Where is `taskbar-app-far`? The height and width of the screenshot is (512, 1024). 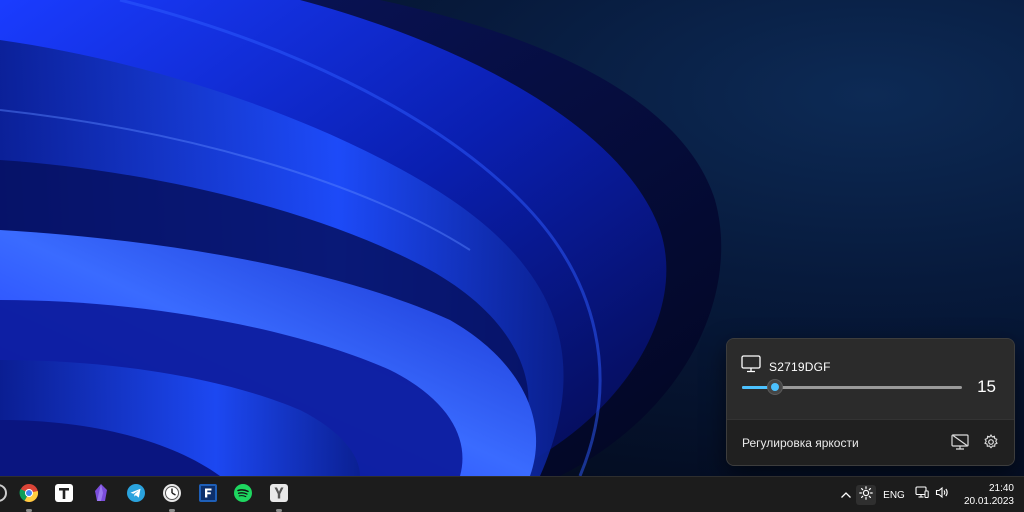 taskbar-app-far is located at coordinates (208, 495).